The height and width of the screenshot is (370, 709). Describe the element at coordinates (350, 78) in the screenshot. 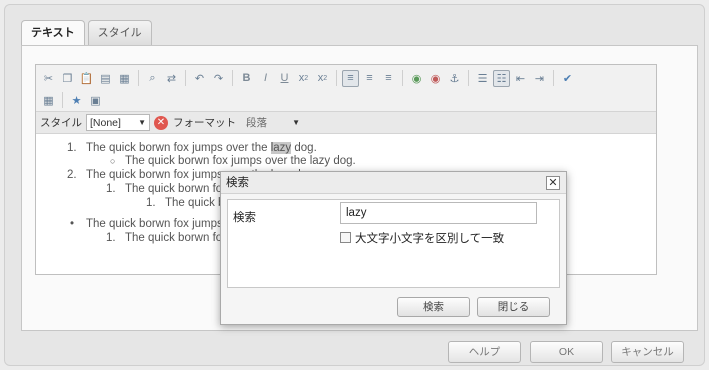

I see `align-left-icon: ≡` at that location.